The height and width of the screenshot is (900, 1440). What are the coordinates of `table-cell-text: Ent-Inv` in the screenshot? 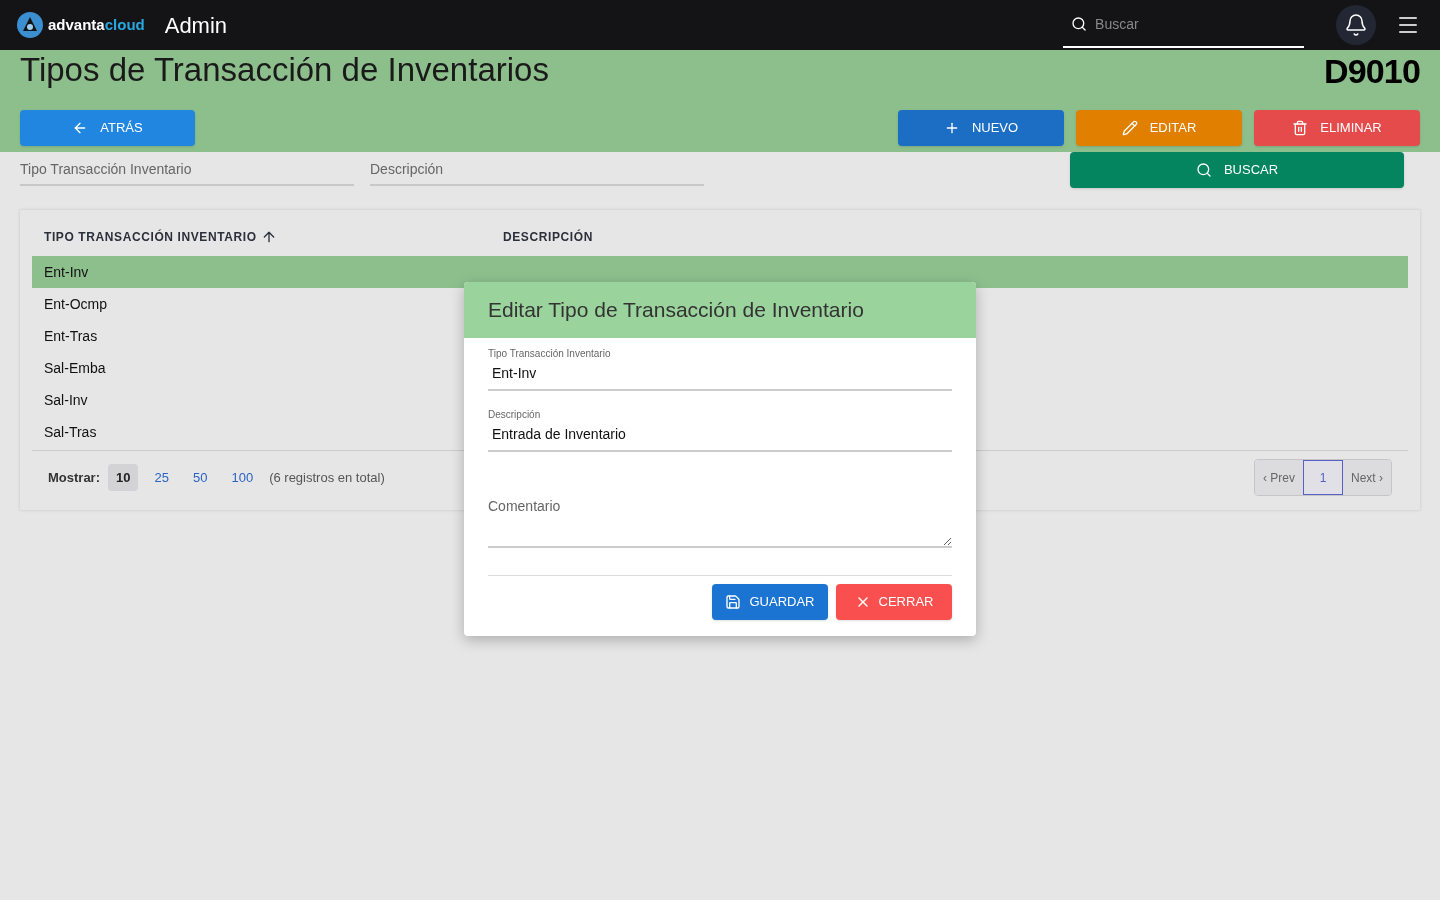 It's located at (66, 272).